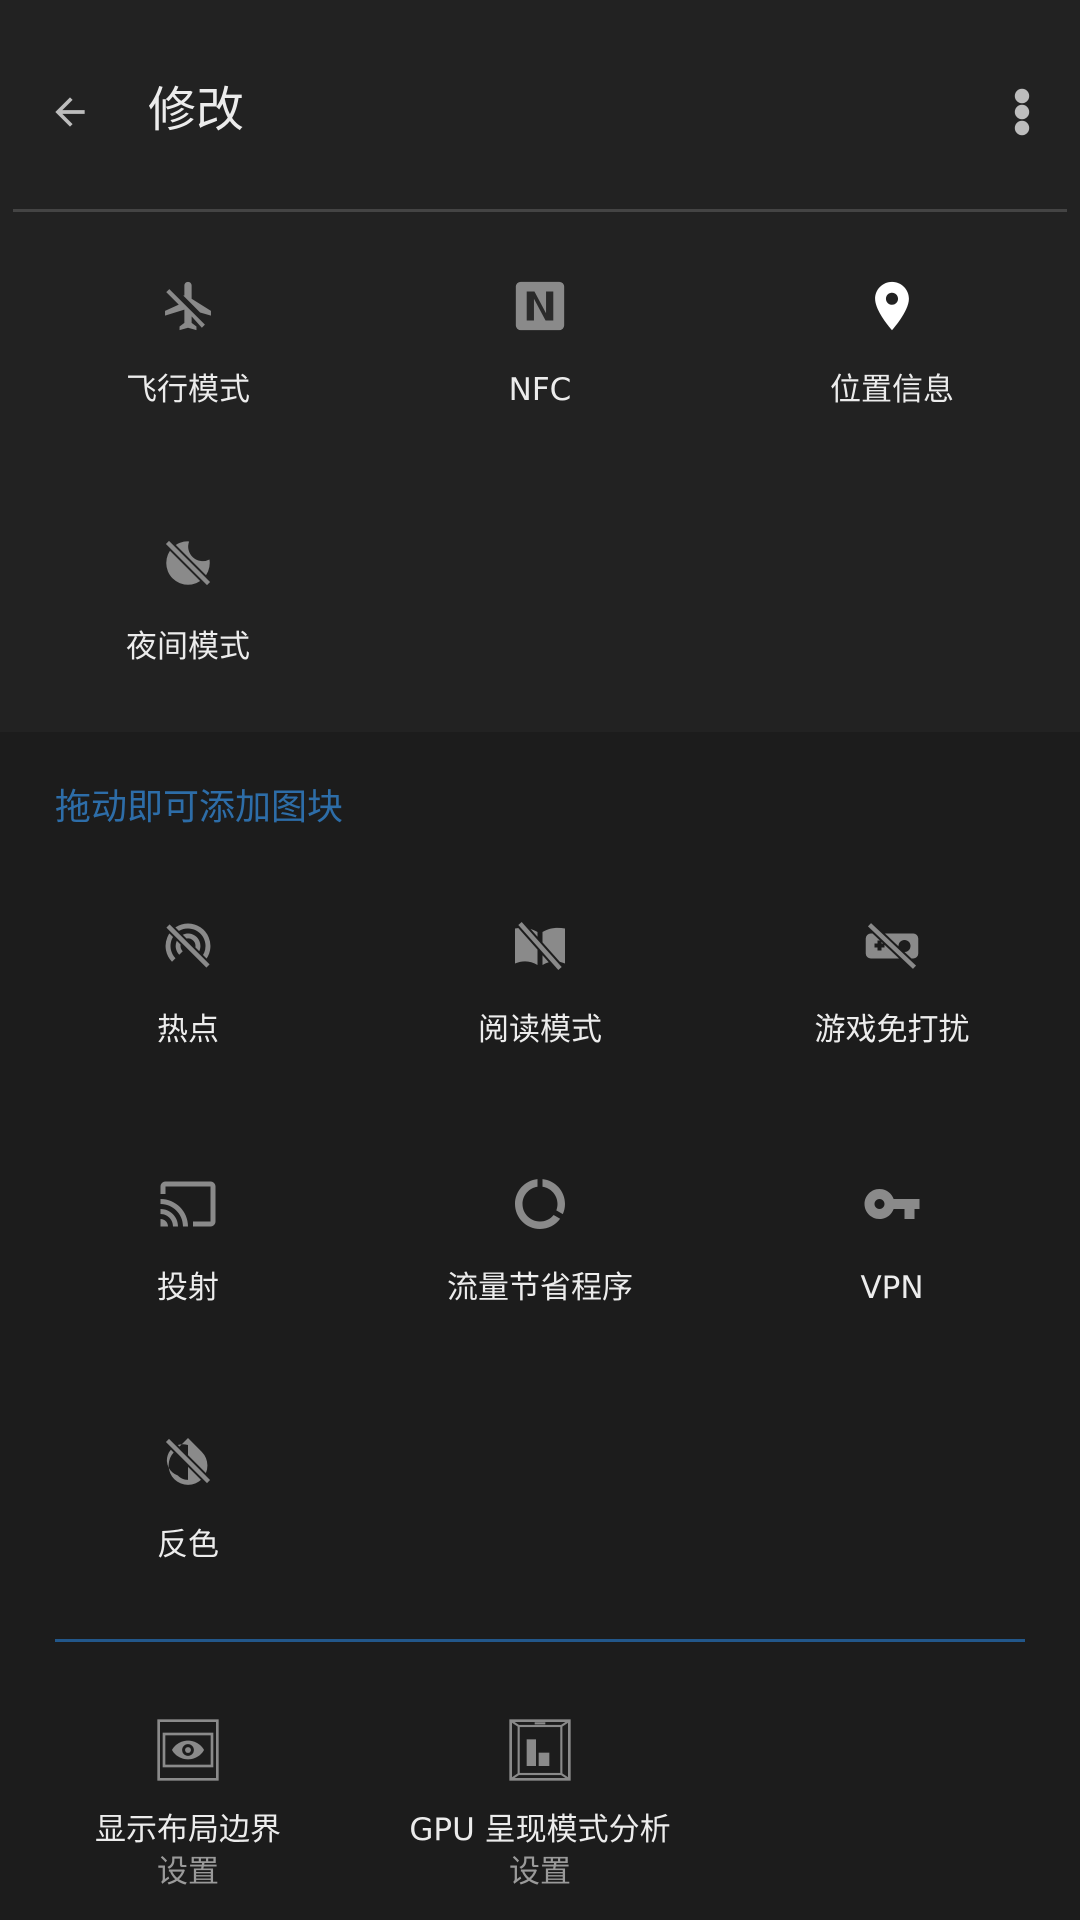 This screenshot has width=1080, height=1920. I want to click on drag-to-add-header: 拖动即可添加图块, so click(199, 807).